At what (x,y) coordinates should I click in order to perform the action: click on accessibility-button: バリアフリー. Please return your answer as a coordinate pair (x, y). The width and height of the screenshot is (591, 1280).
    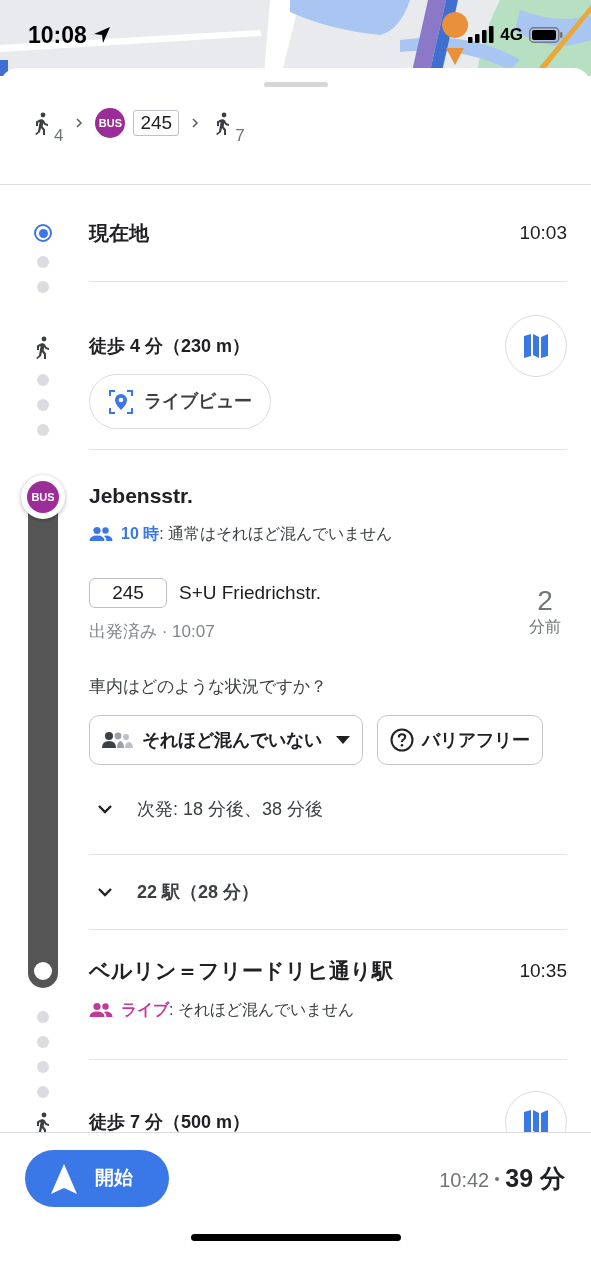
    Looking at the image, I should click on (460, 740).